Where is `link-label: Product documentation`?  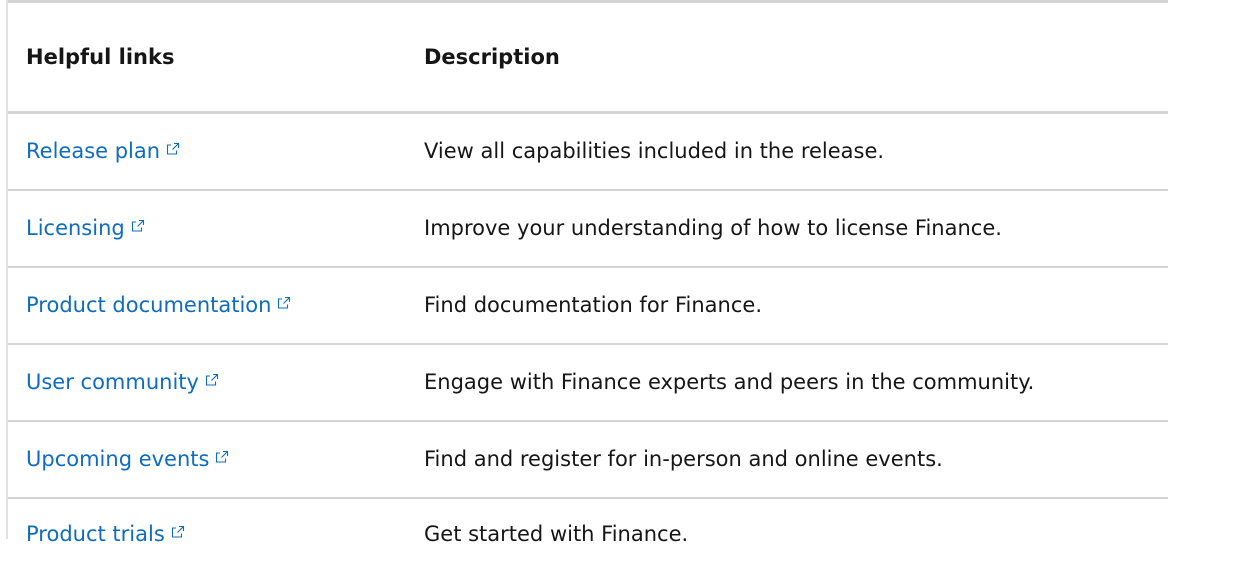
link-label: Product documentation is located at coordinates (149, 305).